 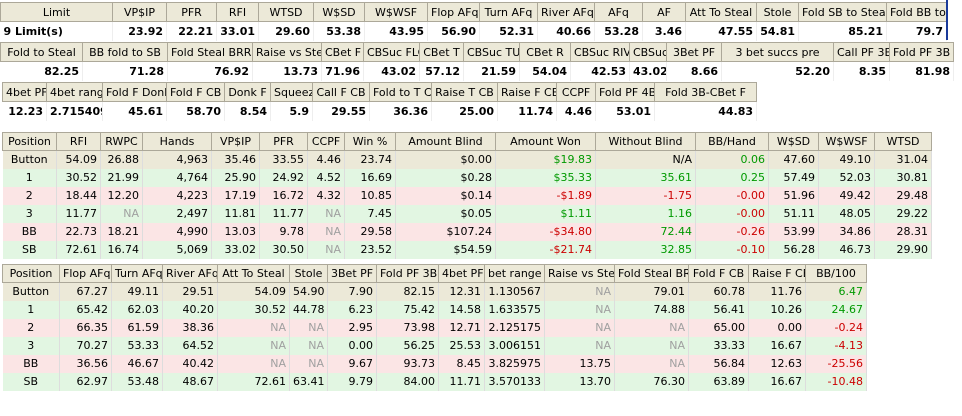 What do you see at coordinates (514, 273) in the screenshot?
I see `column-header-bet-range: bet range` at bounding box center [514, 273].